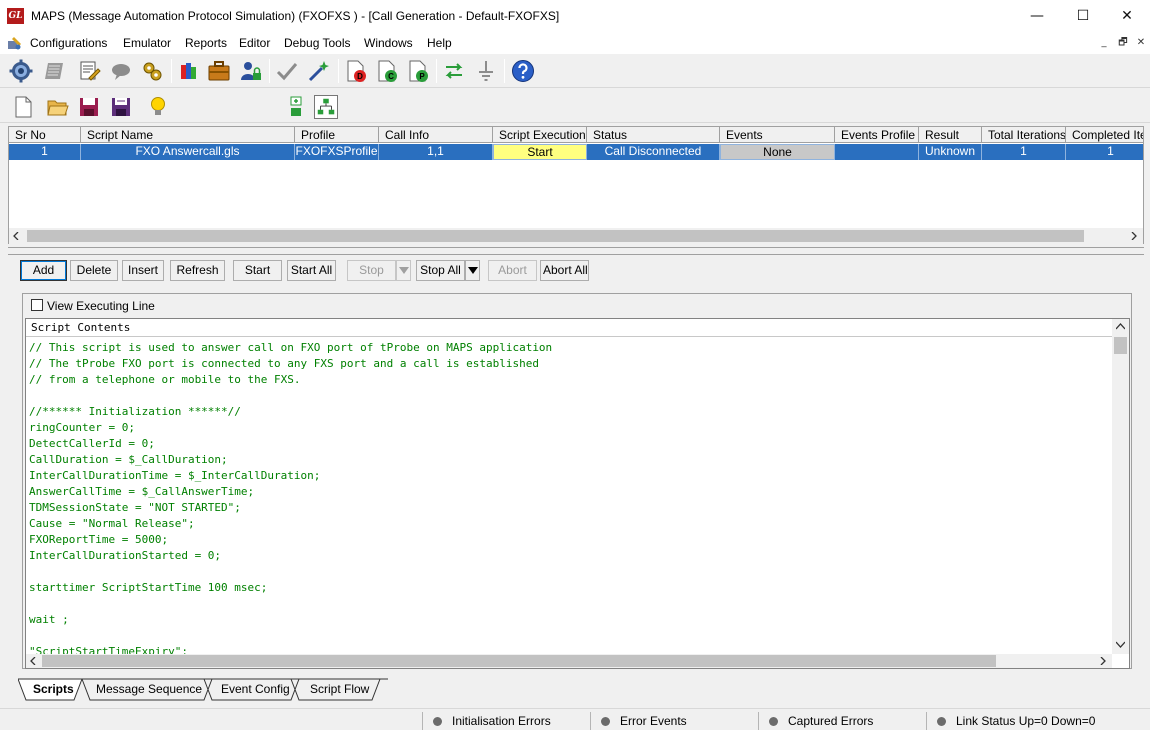  Describe the element at coordinates (540, 135) in the screenshot. I see `column-header-script-execution: Script Execution` at that location.